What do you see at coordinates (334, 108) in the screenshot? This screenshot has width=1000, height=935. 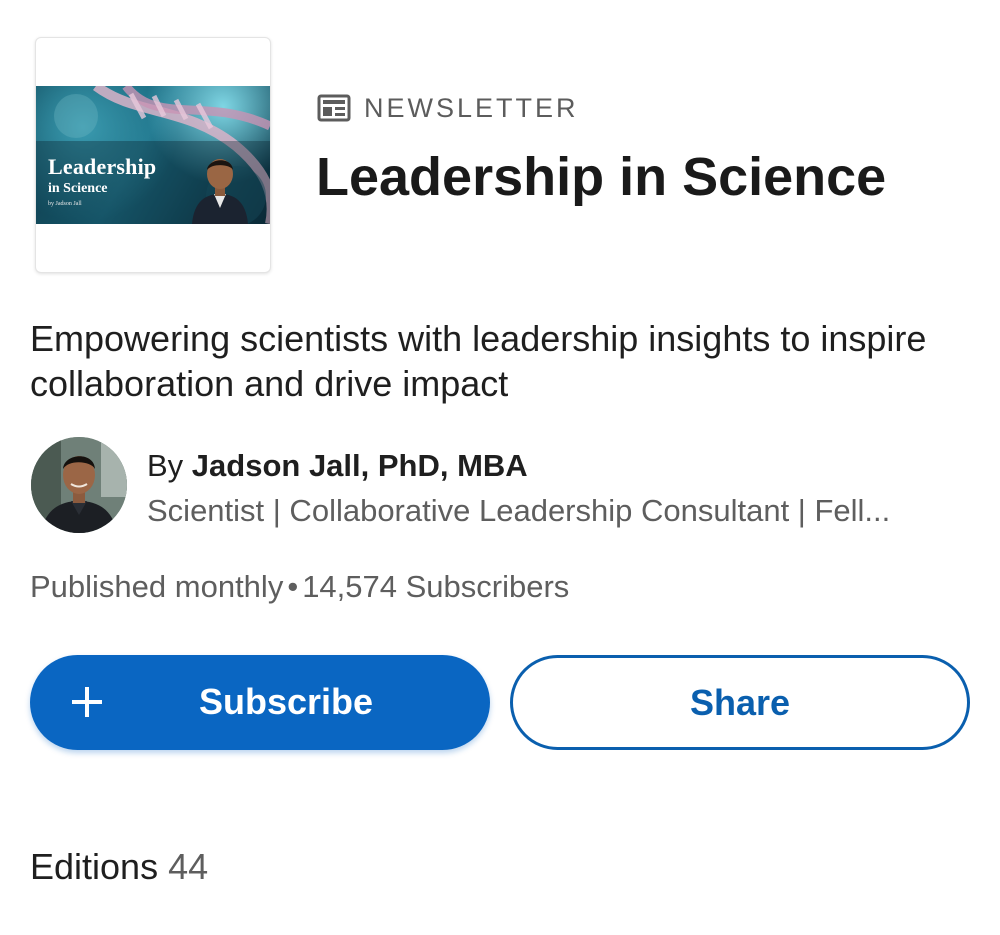 I see `newsletter-icon` at bounding box center [334, 108].